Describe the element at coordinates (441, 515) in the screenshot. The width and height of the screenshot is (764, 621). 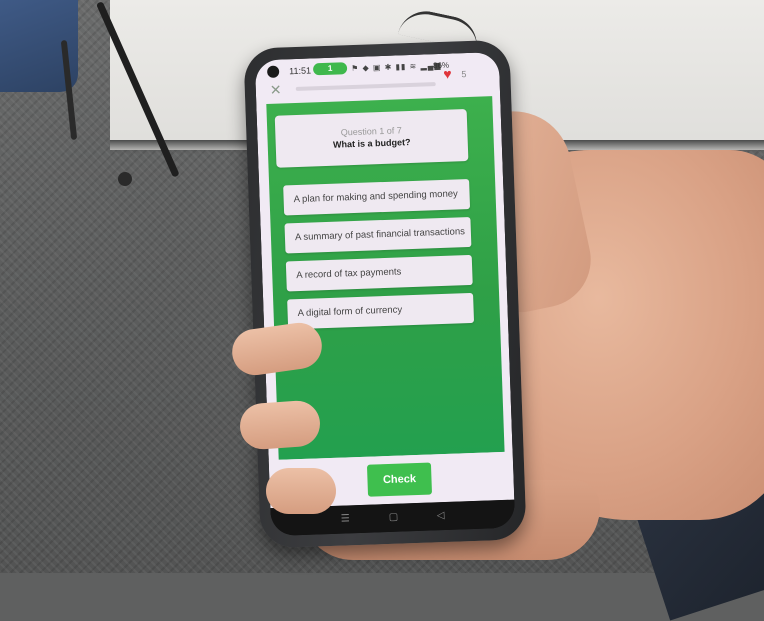
I see `back-icon: ◁` at that location.